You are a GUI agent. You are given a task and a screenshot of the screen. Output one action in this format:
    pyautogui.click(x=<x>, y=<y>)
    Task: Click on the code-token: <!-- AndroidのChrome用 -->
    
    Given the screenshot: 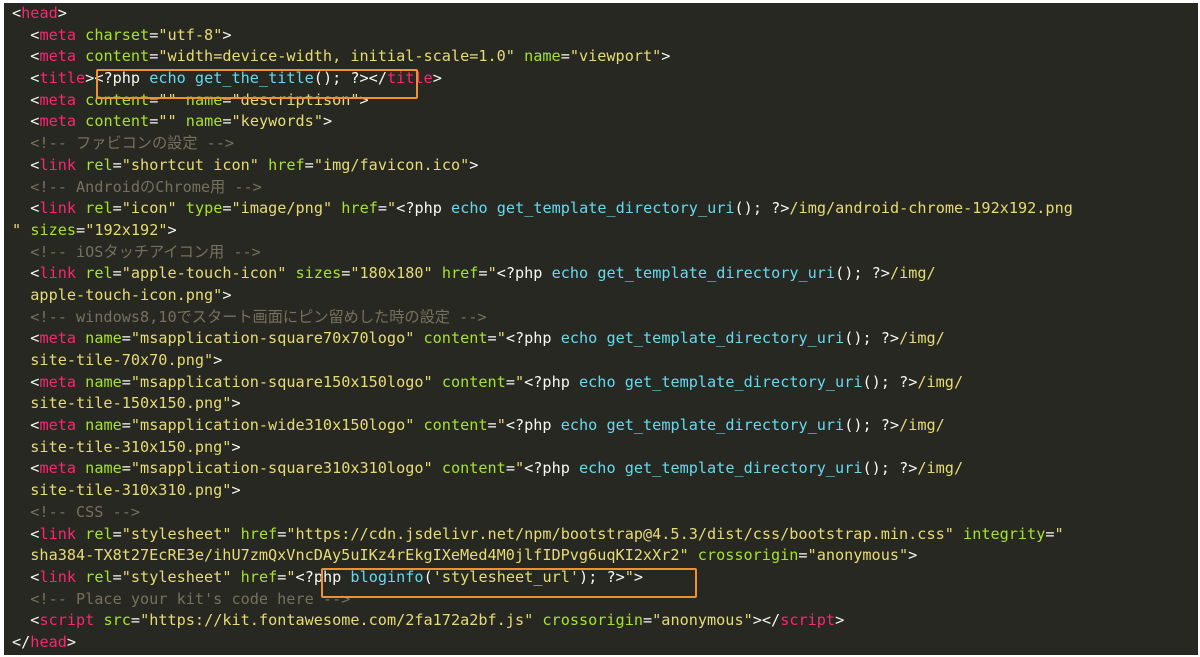 What is the action you would take?
    pyautogui.click(x=137, y=186)
    